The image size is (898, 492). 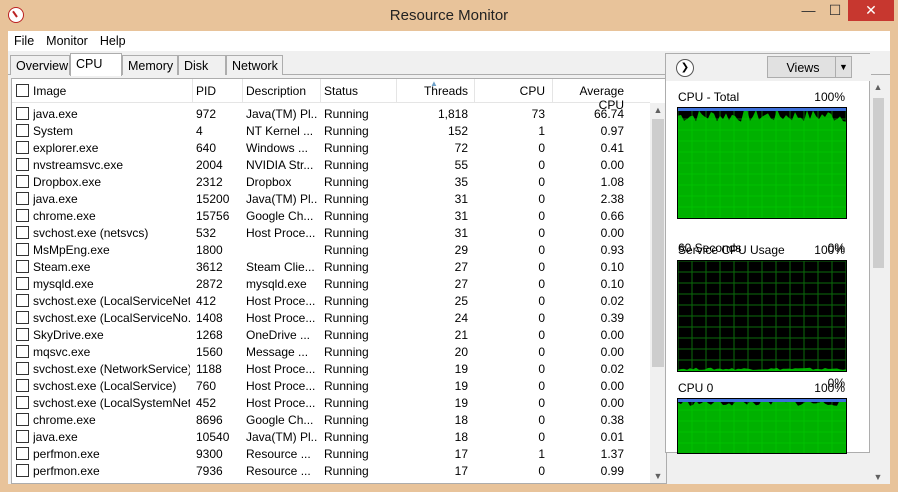 I want to click on column-pid: PID, so click(x=206, y=91).